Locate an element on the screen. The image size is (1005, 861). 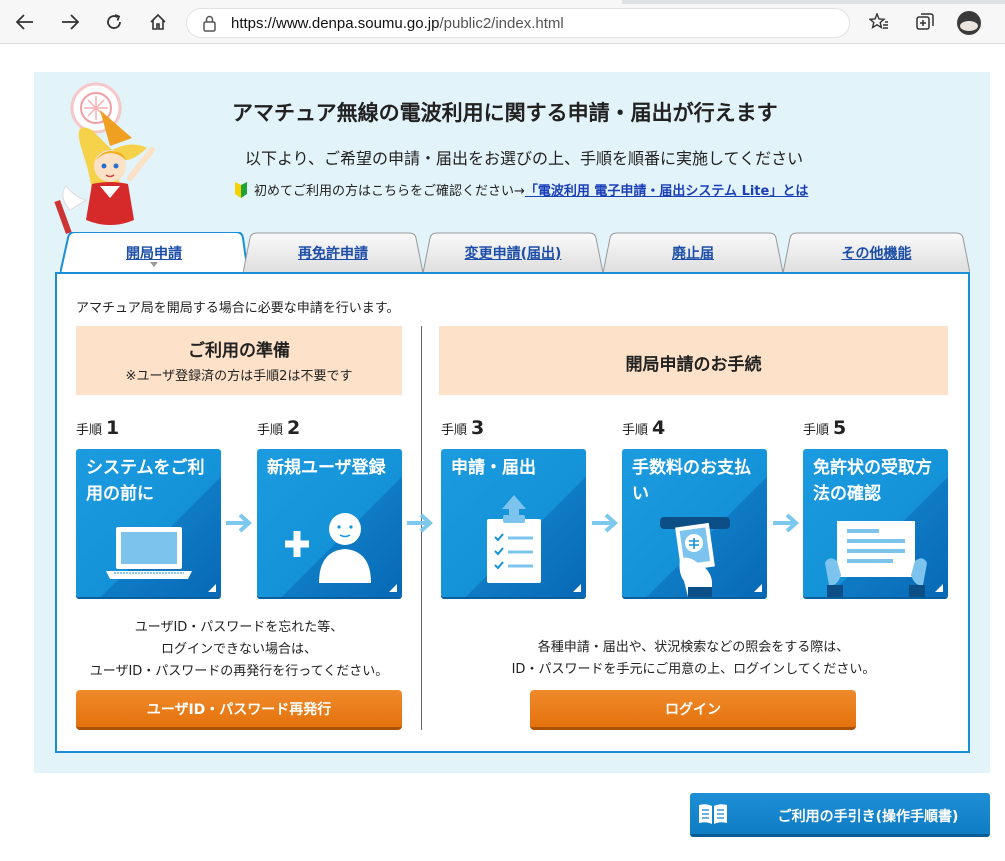
step-label-4: 手順 4 is located at coordinates (643, 428).